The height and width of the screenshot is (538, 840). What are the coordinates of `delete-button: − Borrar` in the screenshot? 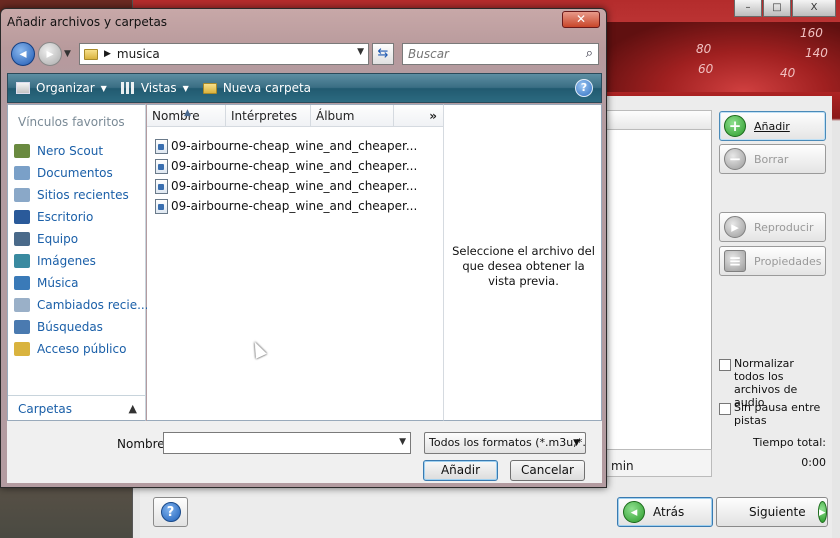 It's located at (772, 159).